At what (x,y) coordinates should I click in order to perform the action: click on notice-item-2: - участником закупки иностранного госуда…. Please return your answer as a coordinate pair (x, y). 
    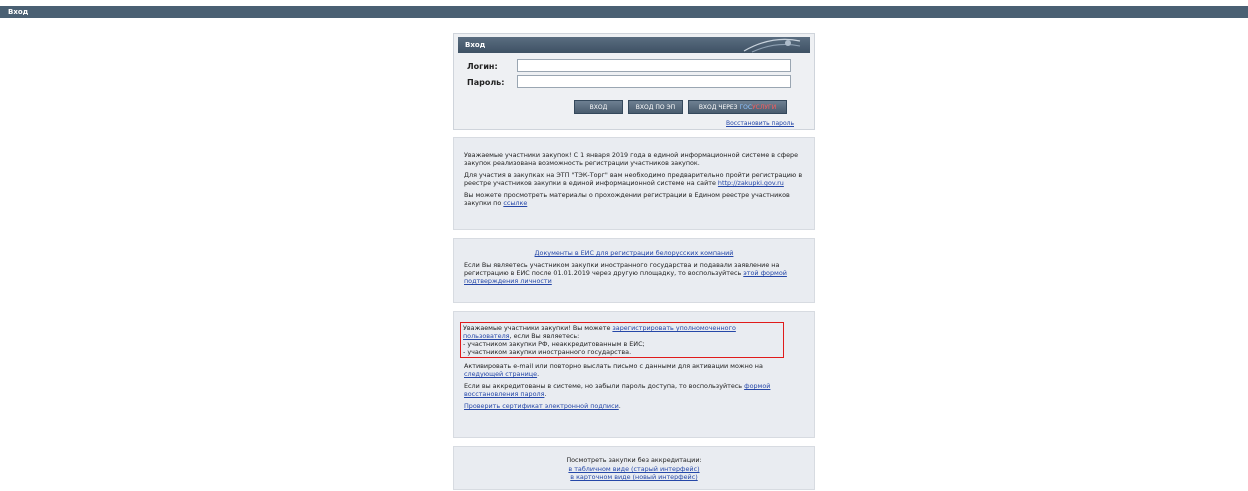
    Looking at the image, I should click on (547, 352).